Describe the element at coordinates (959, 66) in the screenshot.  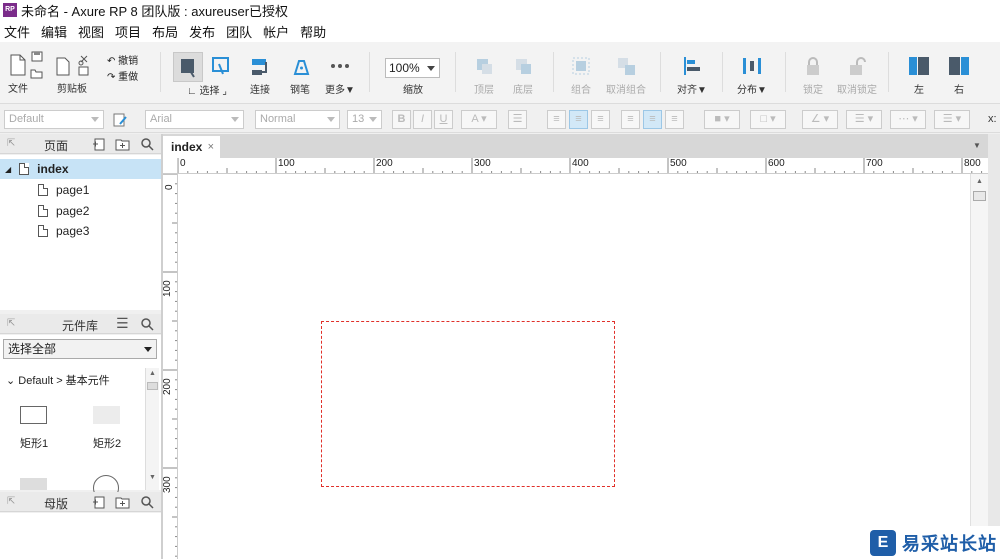
I see `right-panel-icon` at that location.